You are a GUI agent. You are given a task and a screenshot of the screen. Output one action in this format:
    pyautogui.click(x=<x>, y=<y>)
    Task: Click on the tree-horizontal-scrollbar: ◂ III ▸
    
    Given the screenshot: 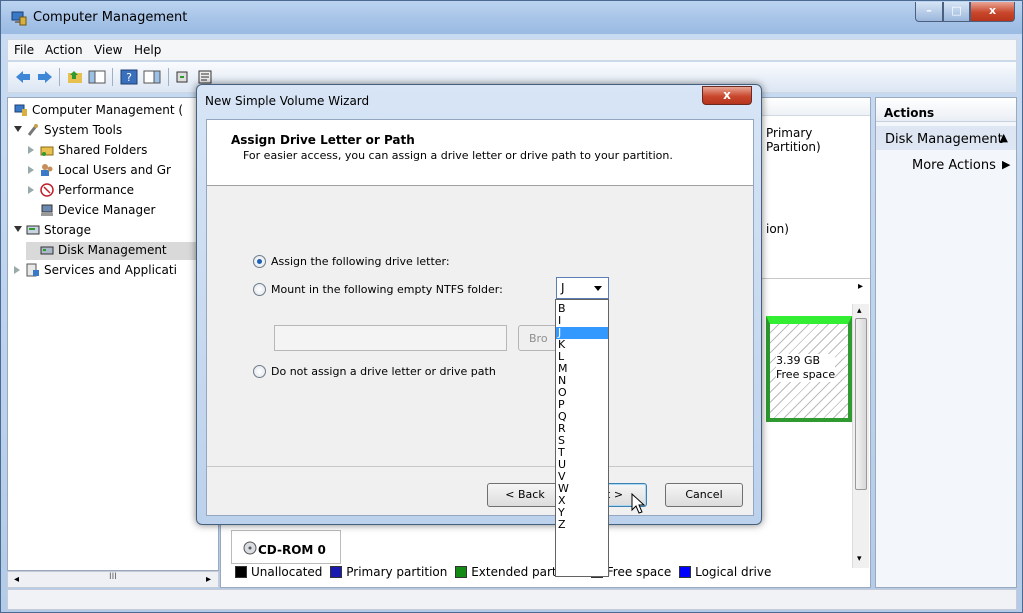 What is the action you would take?
    pyautogui.click(x=113, y=579)
    